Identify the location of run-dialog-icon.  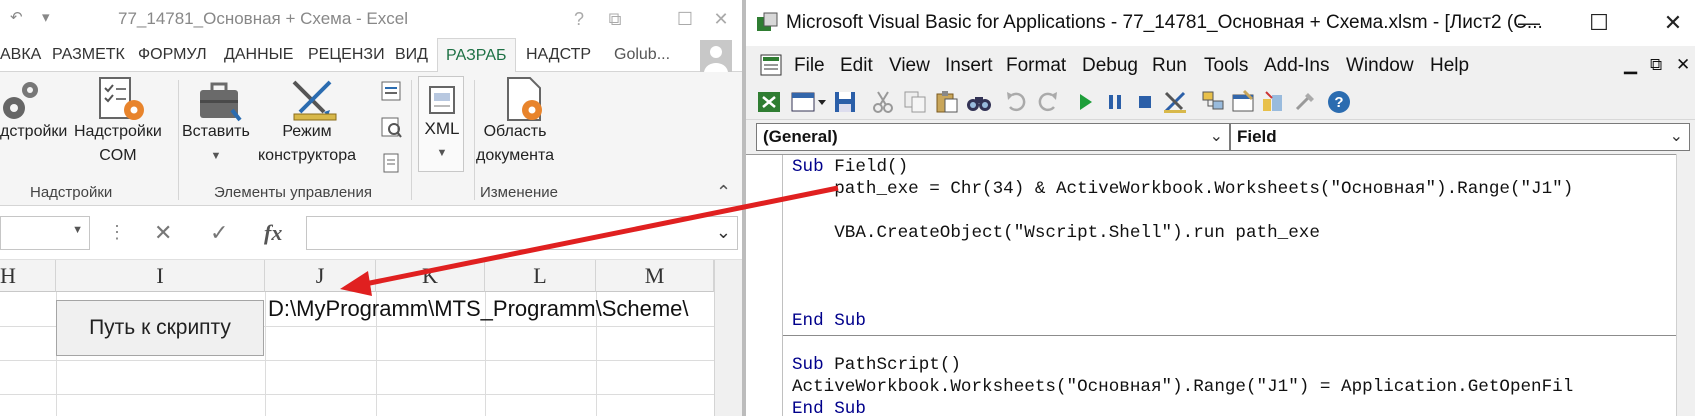
(391, 165).